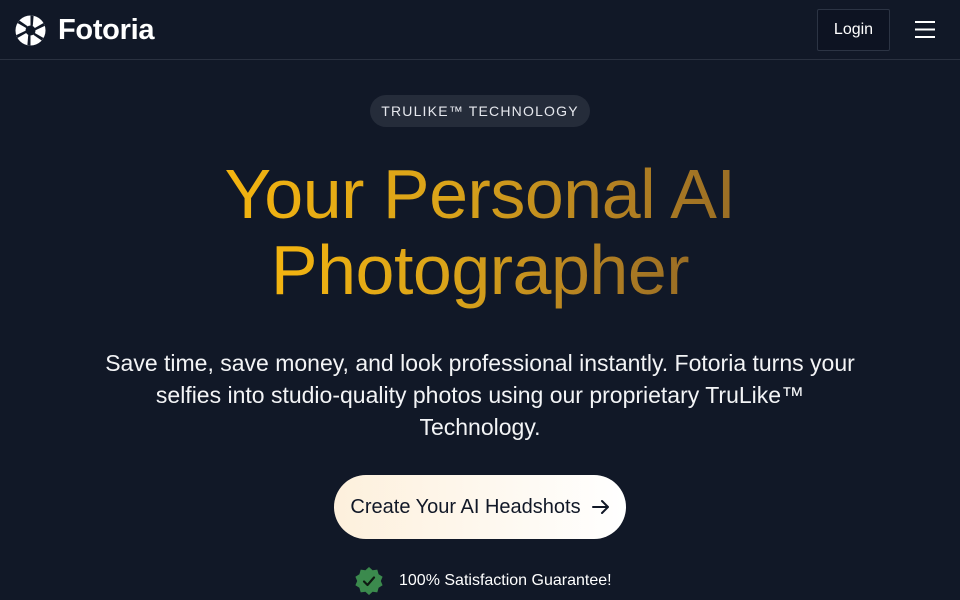 Image resolution: width=960 pixels, height=600 pixels. I want to click on cta-label: Create Your AI Headshots, so click(465, 506).